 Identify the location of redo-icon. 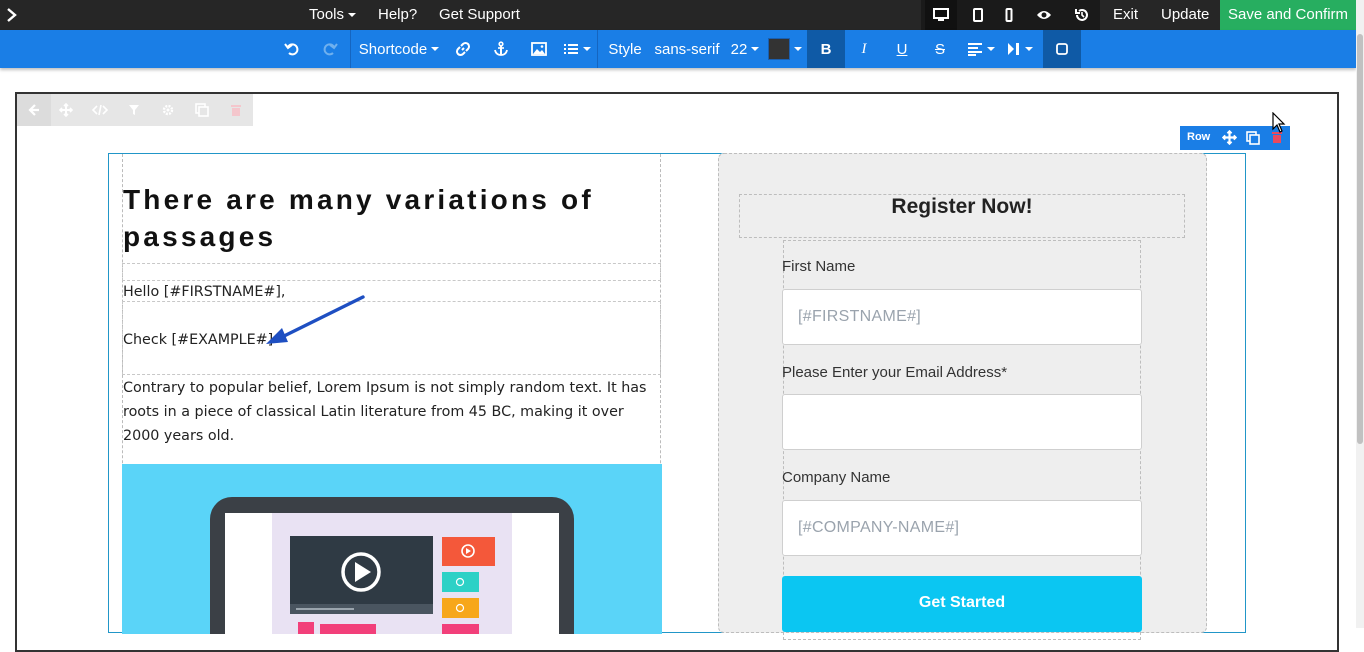
(330, 49).